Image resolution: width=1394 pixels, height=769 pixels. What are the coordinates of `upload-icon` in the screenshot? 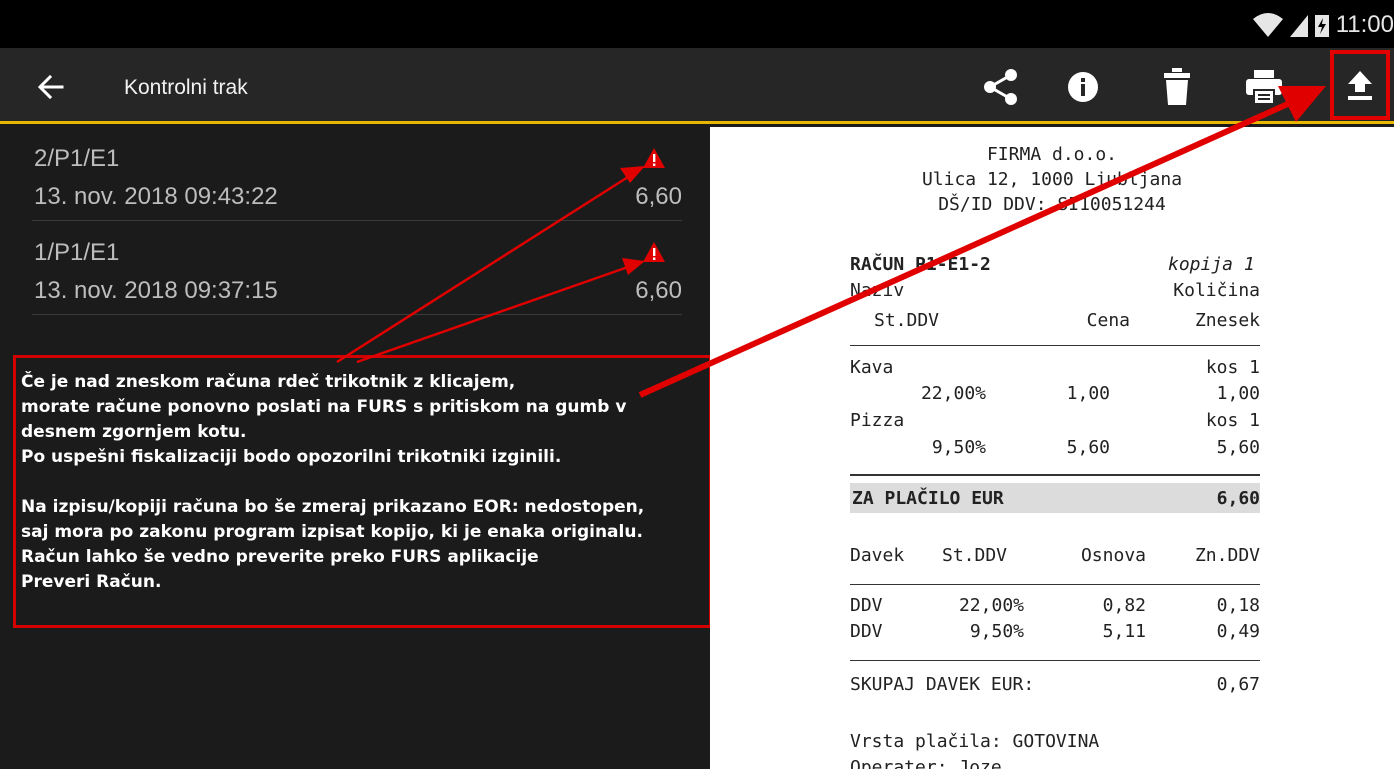 It's located at (1360, 85).